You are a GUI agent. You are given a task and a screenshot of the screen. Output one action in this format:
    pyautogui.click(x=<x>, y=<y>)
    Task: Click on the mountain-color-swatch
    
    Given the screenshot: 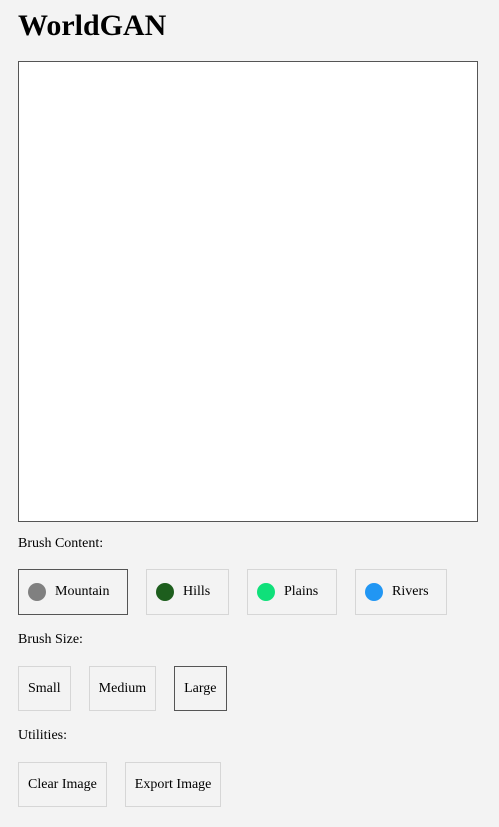 What is the action you would take?
    pyautogui.click(x=37, y=592)
    